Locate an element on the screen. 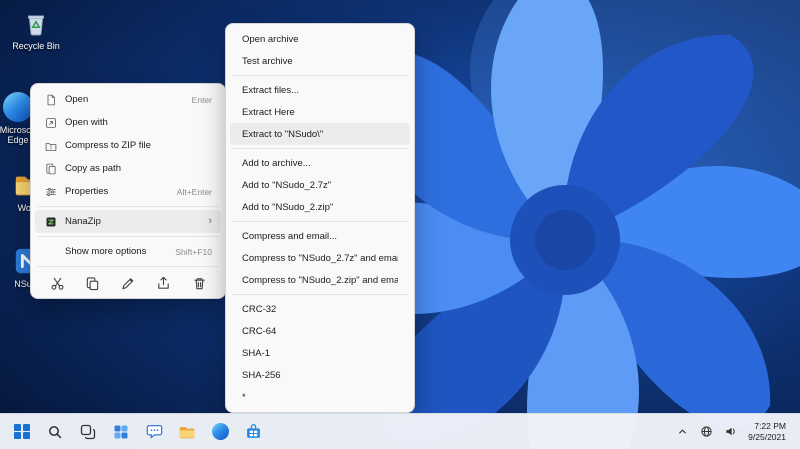 The image size is (800, 449). menu-item-label: NanaZip is located at coordinates (83, 221).